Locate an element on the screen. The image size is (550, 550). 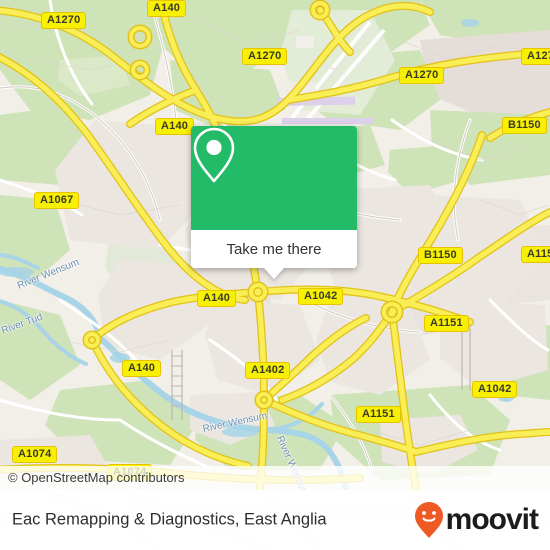
take-me-there-label: Take me there is located at coordinates (274, 249).